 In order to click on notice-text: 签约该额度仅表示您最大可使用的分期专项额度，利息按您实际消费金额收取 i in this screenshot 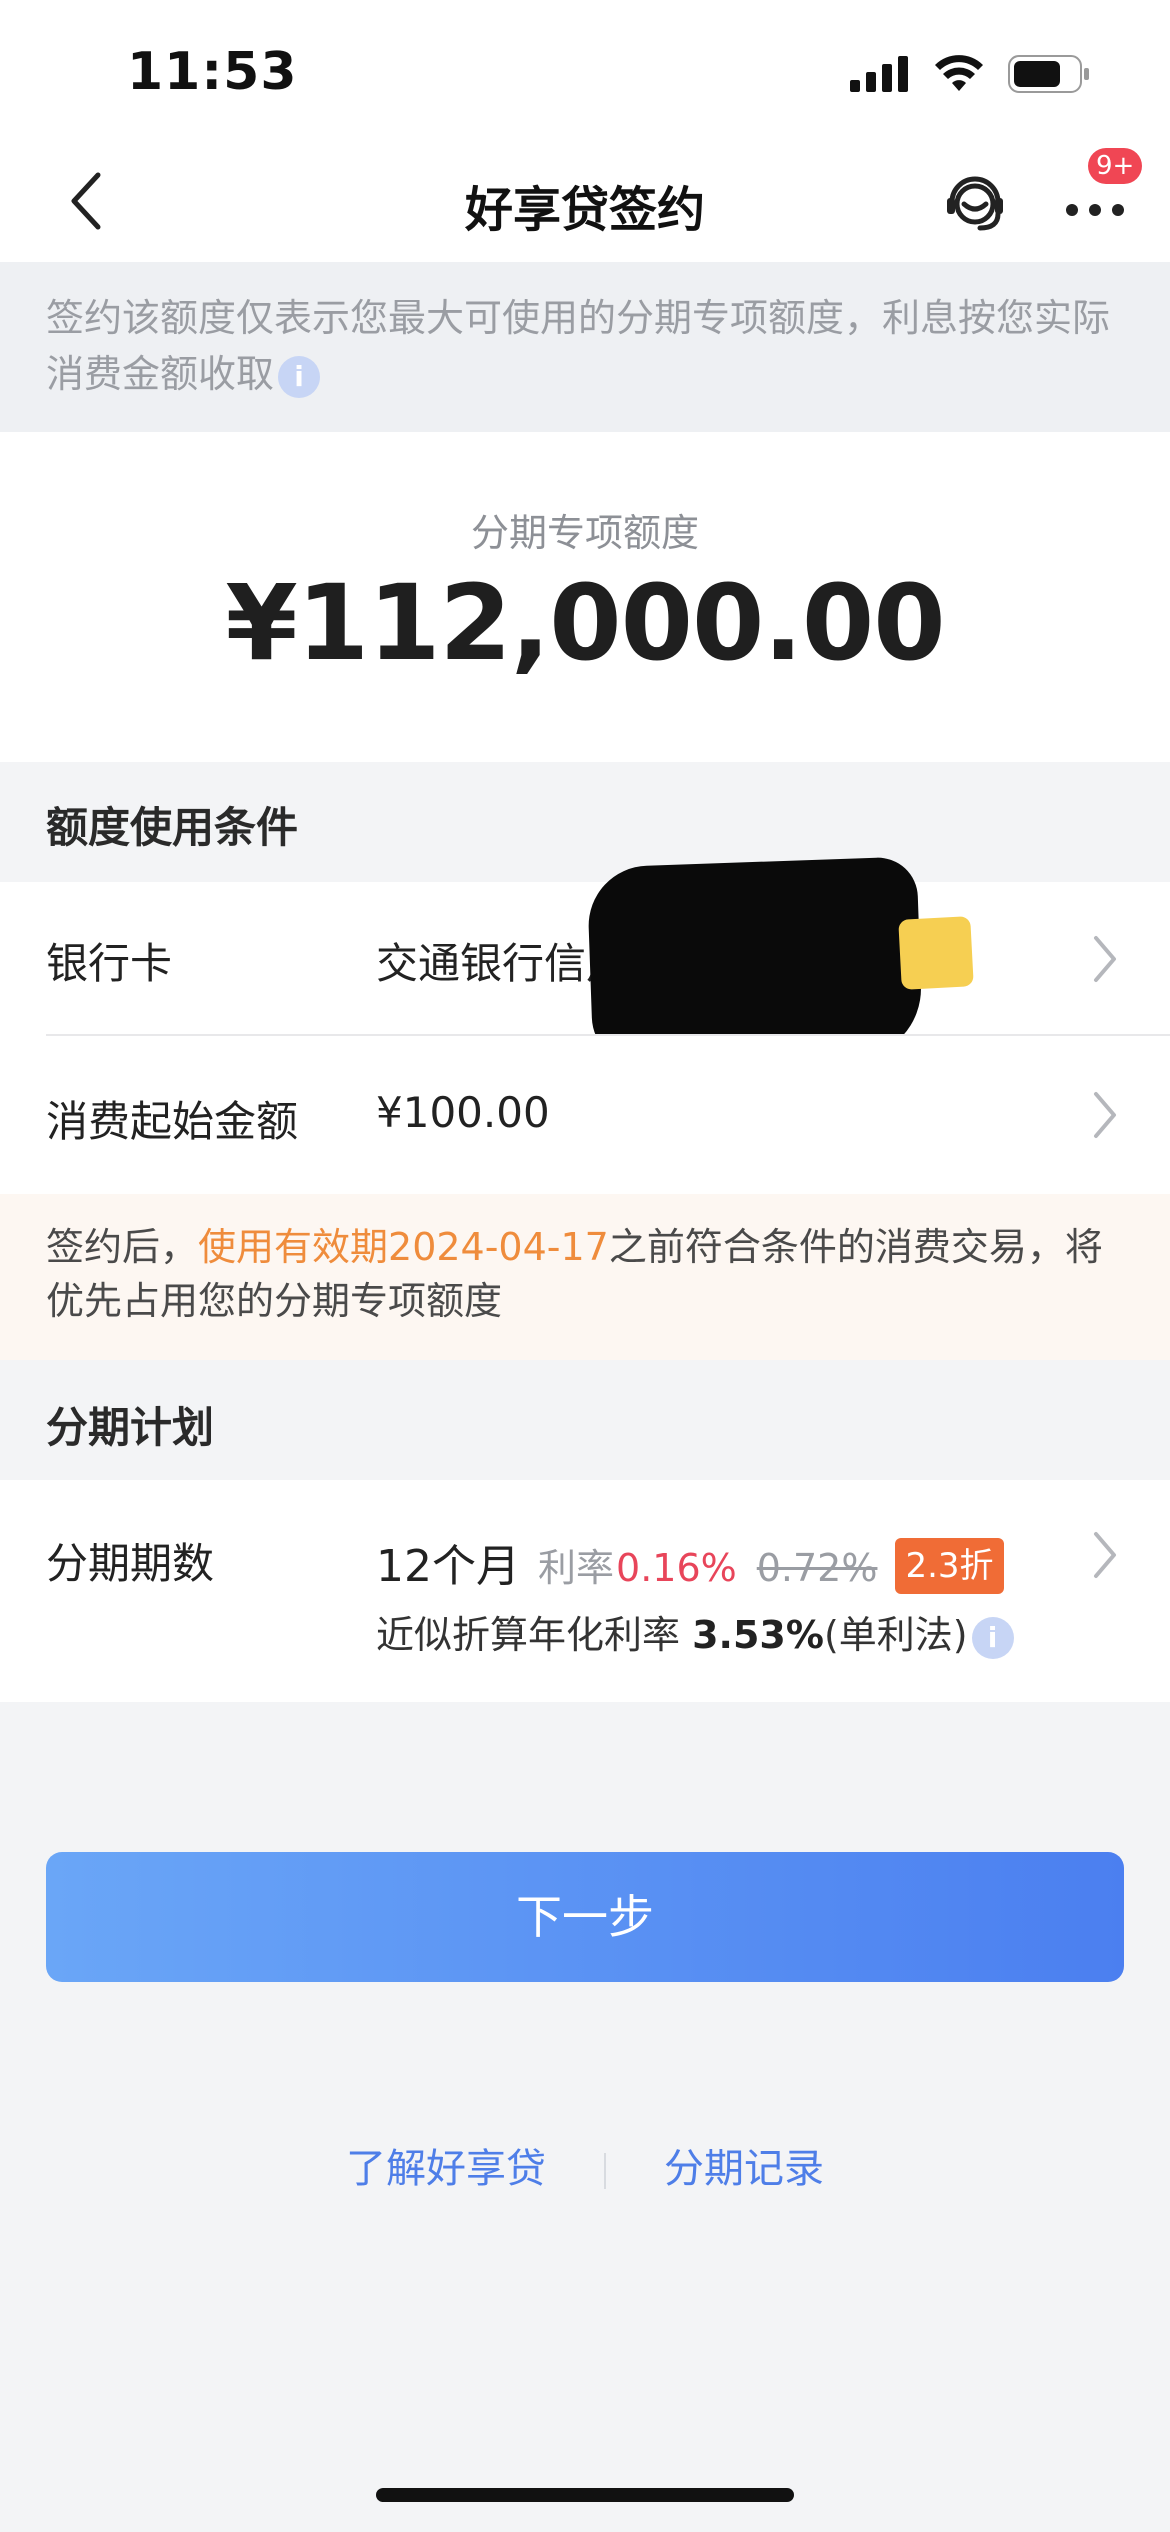, I will do `click(586, 346)`.